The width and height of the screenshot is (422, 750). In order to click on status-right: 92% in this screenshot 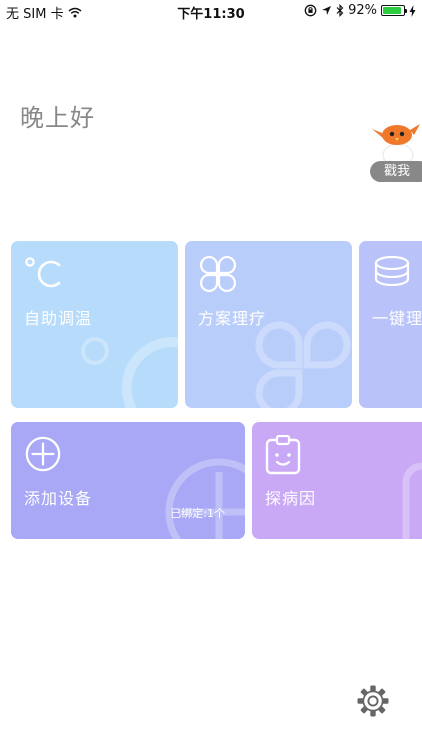, I will do `click(360, 10)`.